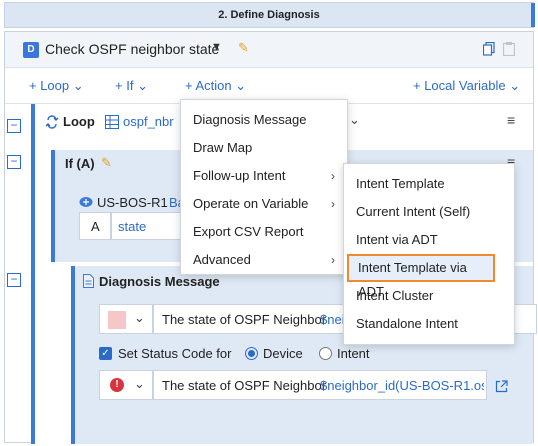  I want to click on step-bar-scroll-indicator, so click(533, 15).